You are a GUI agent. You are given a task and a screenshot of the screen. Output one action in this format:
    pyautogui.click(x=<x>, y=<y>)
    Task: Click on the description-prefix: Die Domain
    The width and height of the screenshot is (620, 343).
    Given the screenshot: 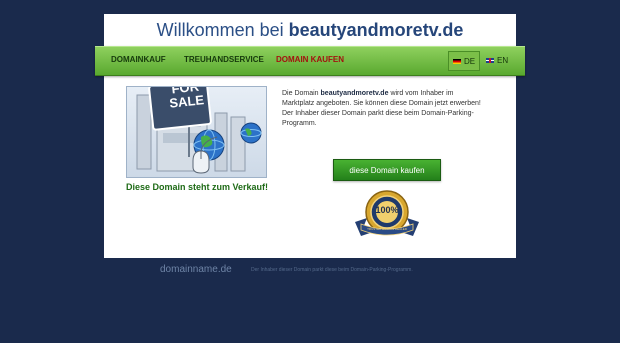 What is the action you would take?
    pyautogui.click(x=300, y=93)
    